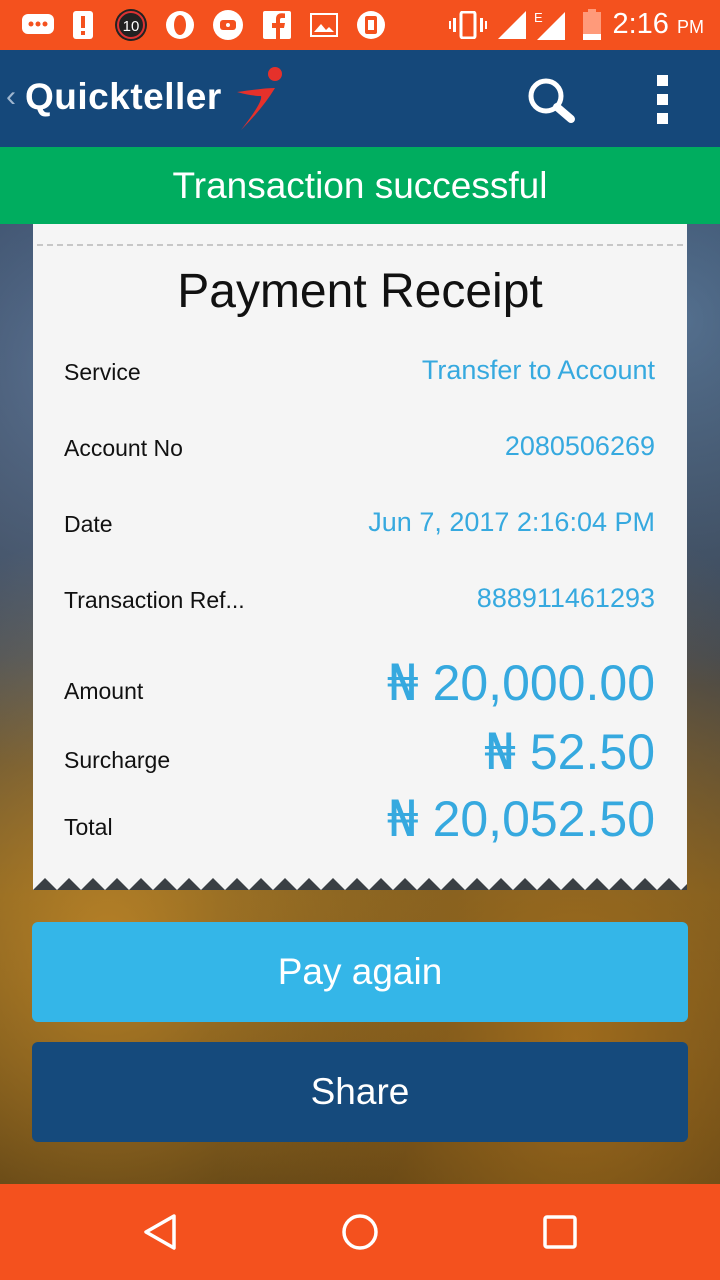  I want to click on total-value: ₦ 20,052.50, so click(520, 819).